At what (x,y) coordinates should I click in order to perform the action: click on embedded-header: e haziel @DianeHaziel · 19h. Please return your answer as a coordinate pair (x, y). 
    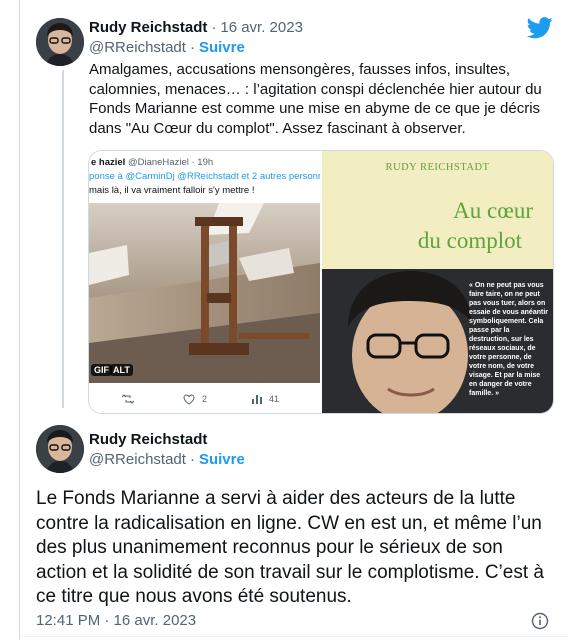
    Looking at the image, I should click on (152, 162).